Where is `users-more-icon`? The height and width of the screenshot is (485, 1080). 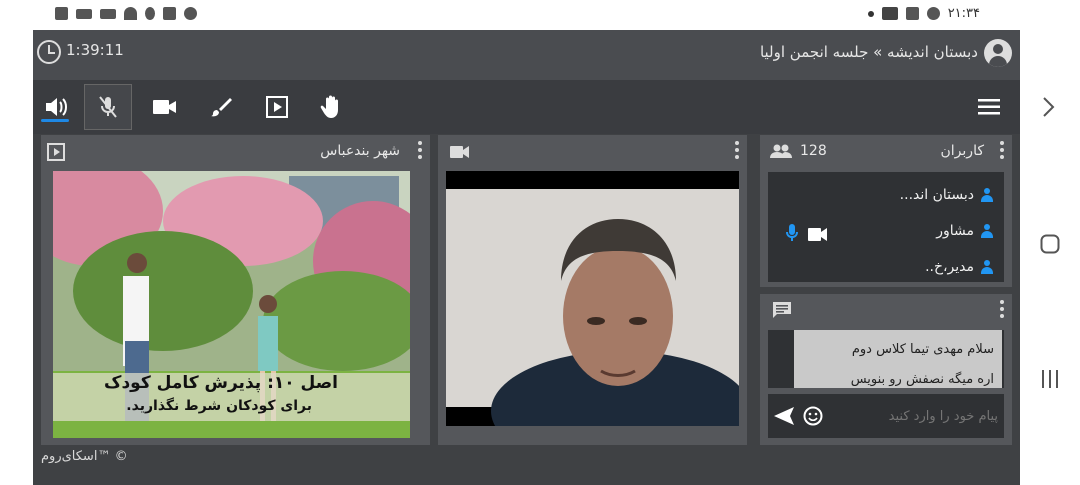 users-more-icon is located at coordinates (1002, 150).